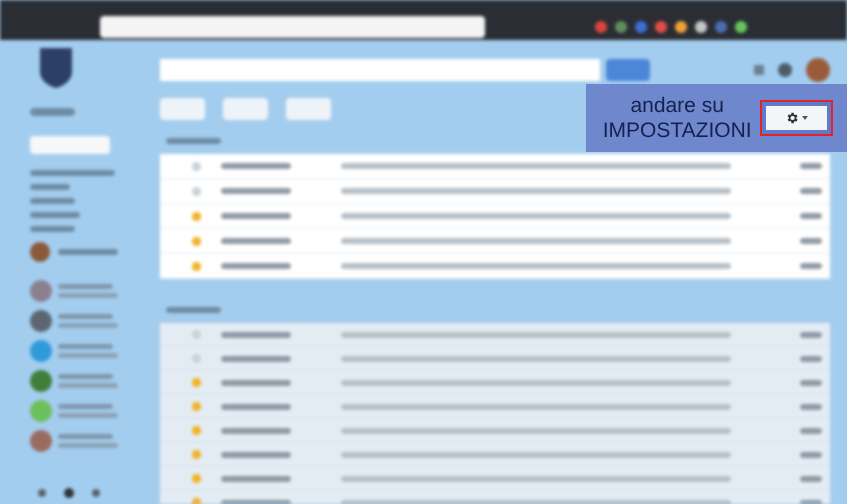 This screenshot has height=504, width=847. What do you see at coordinates (628, 70) in the screenshot?
I see `search-button` at bounding box center [628, 70].